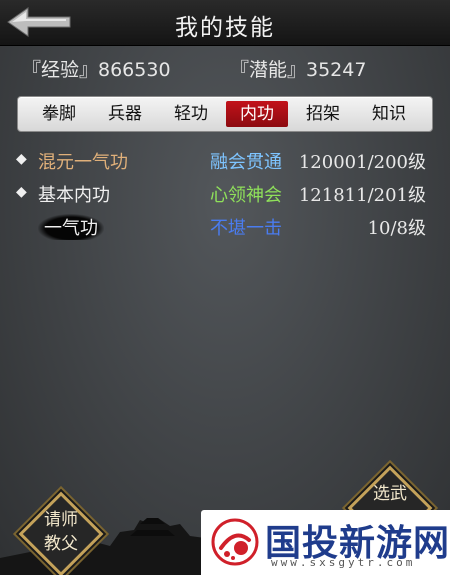  What do you see at coordinates (246, 195) in the screenshot?
I see `skill-rank: 心领神会` at bounding box center [246, 195].